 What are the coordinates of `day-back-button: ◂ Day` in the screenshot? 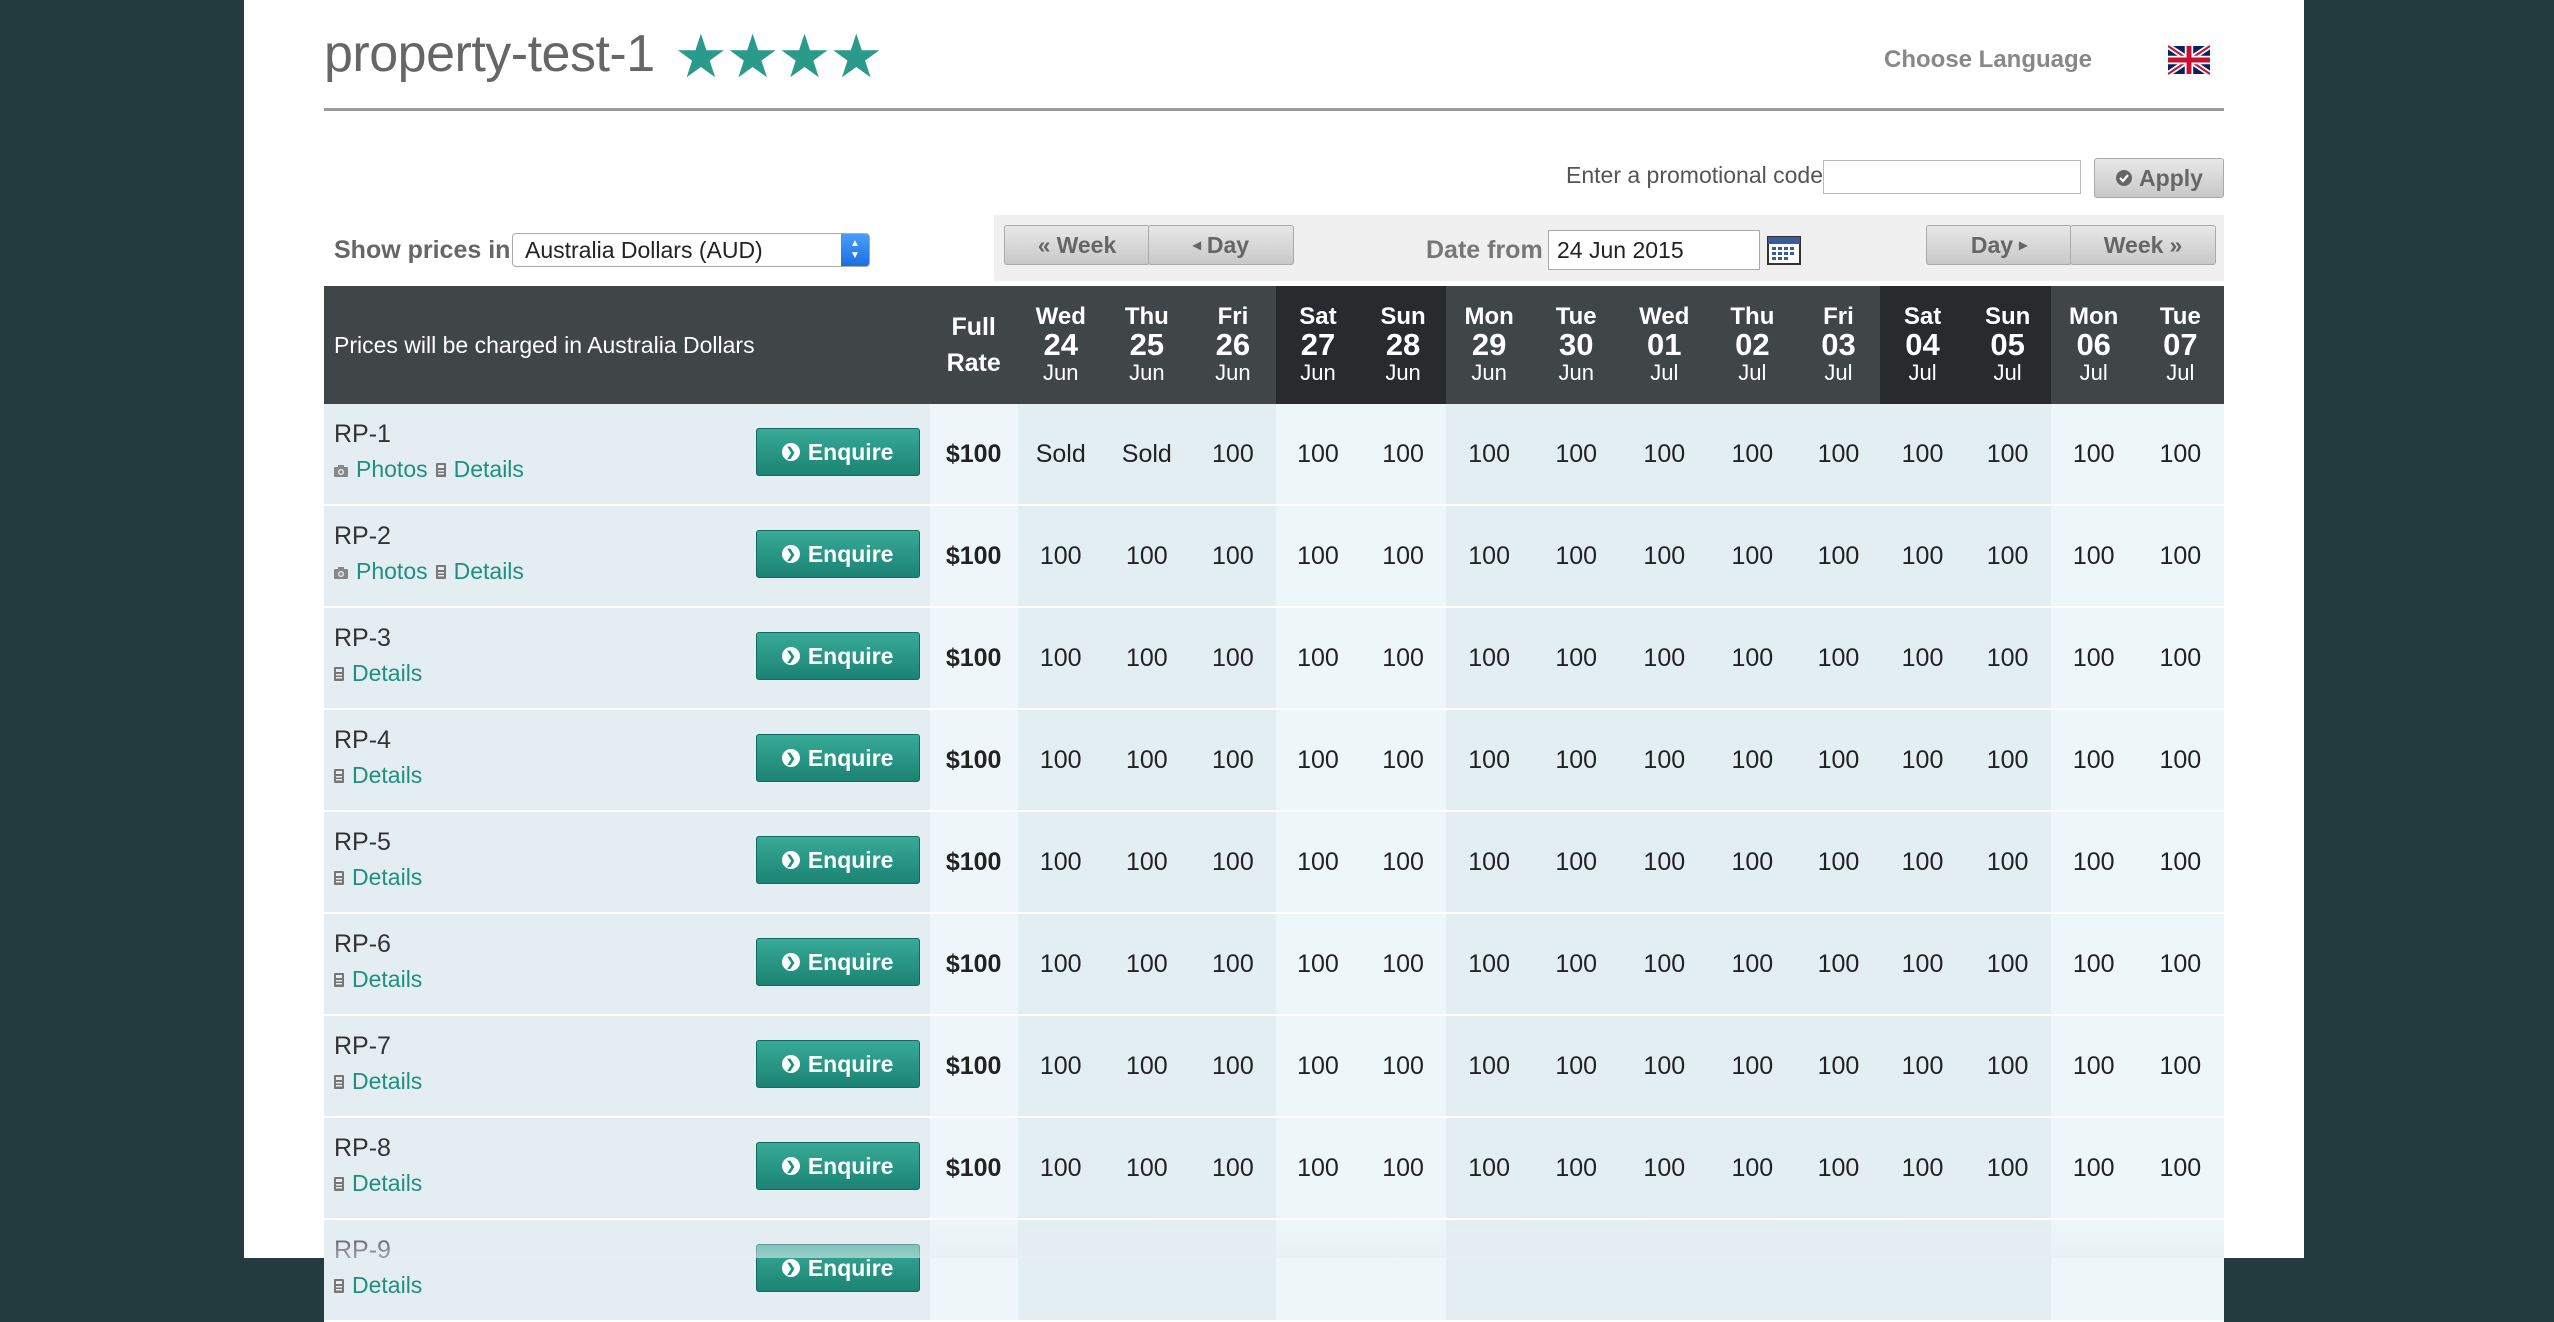 It's located at (1221, 245).